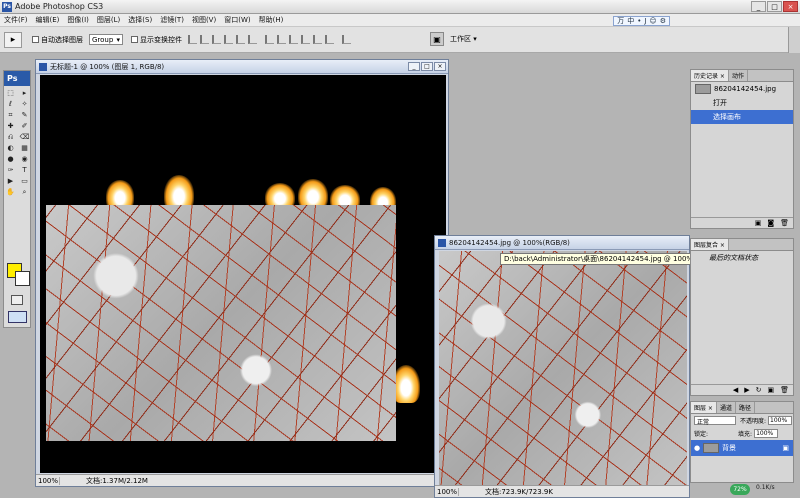 The image size is (800, 498). Describe the element at coordinates (346, 39) in the screenshot. I see `auto-align-icon` at that location.